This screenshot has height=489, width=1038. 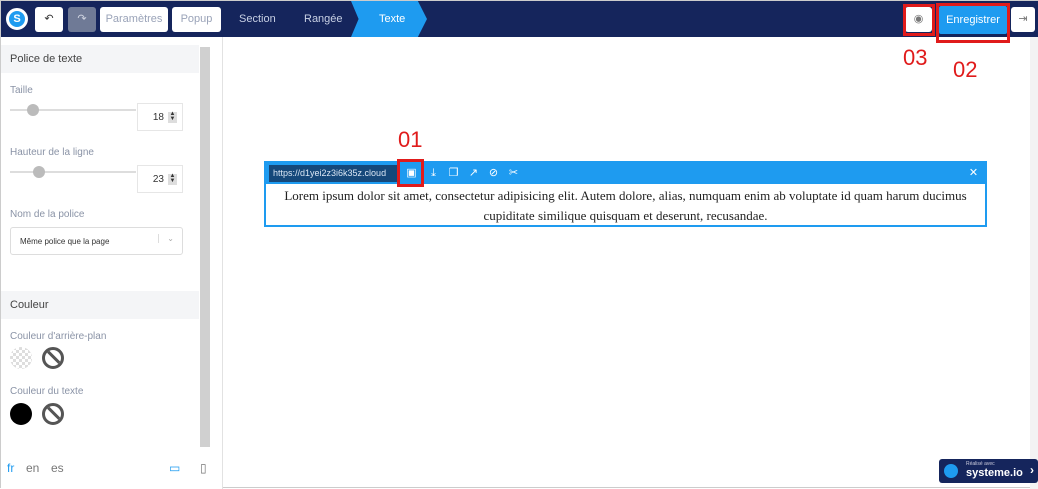 What do you see at coordinates (33, 110) in the screenshot?
I see `size-slider-knob` at bounding box center [33, 110].